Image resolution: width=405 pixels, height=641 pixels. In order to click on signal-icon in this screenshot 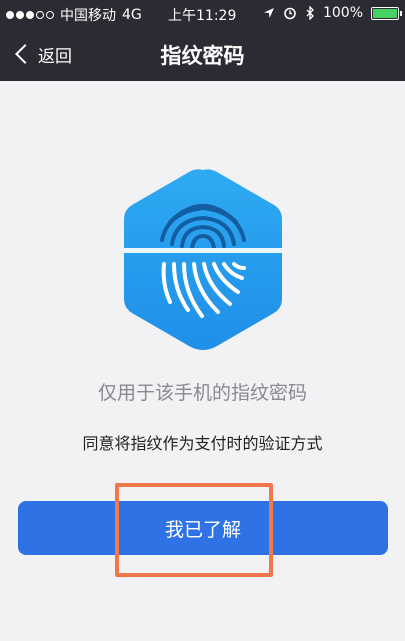, I will do `click(30, 15)`.